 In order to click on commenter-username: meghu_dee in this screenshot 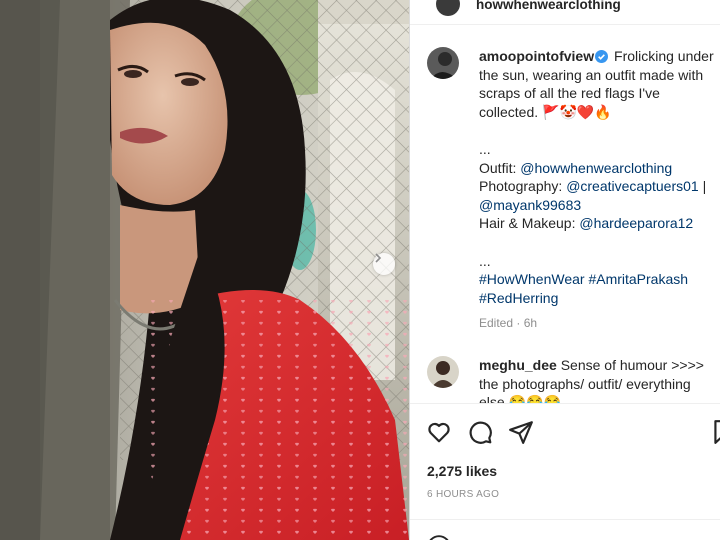, I will do `click(518, 365)`.